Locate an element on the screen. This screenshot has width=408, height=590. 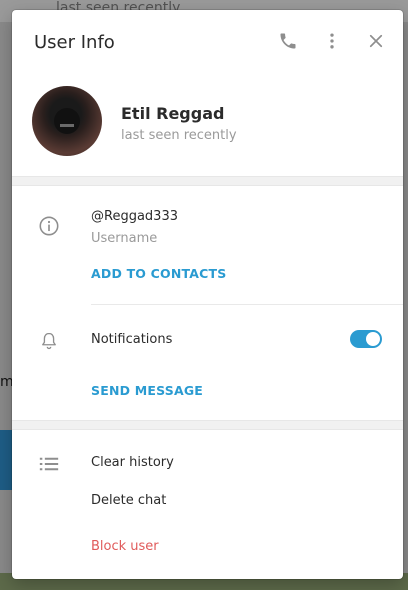
info-icon is located at coordinates (49, 226).